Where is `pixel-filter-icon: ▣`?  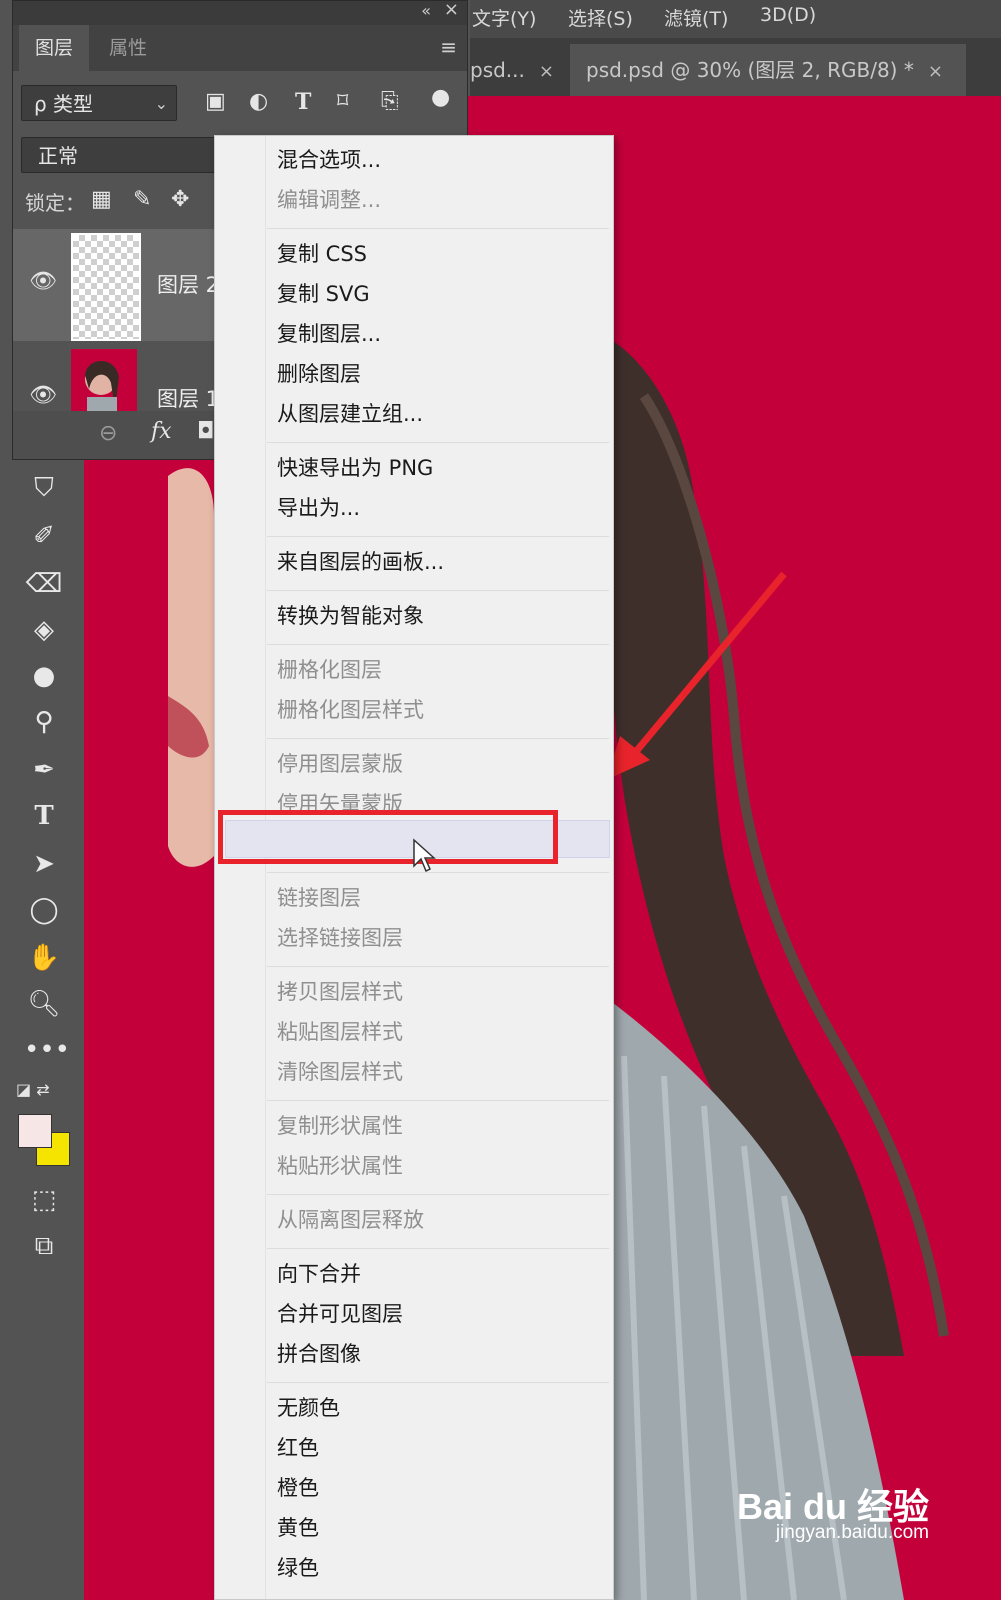
pixel-filter-icon: ▣ is located at coordinates (215, 101).